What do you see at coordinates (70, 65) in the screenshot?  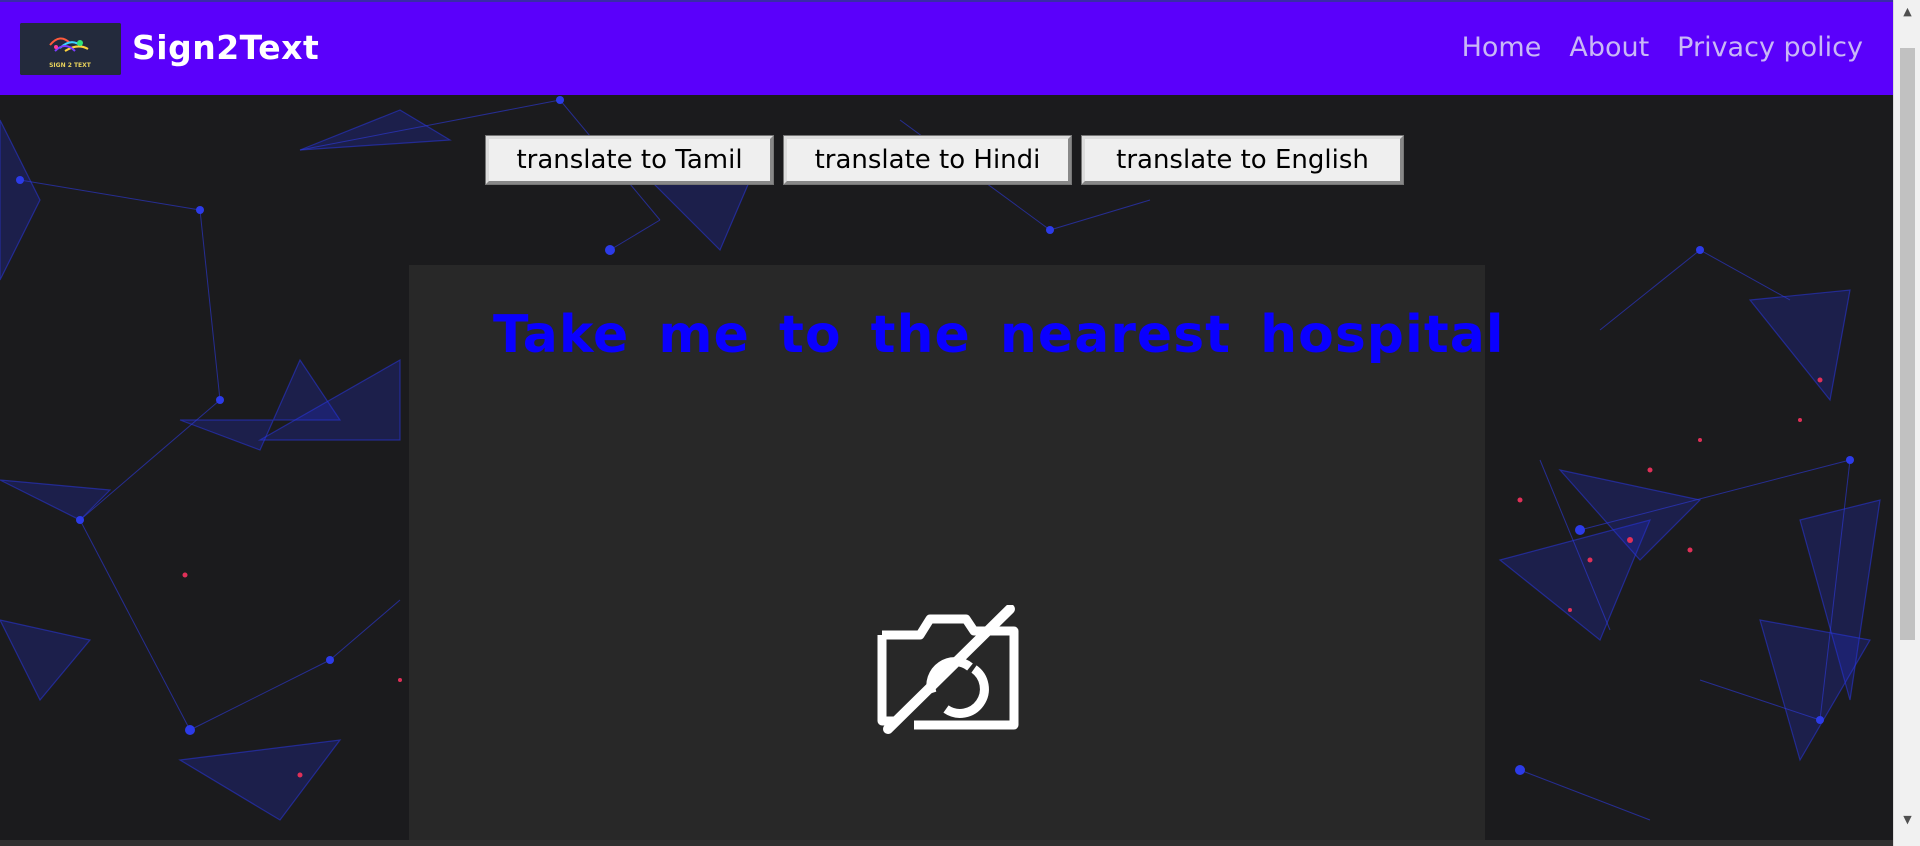 I see `logo-caption: SIGN 2 TEXT` at bounding box center [70, 65].